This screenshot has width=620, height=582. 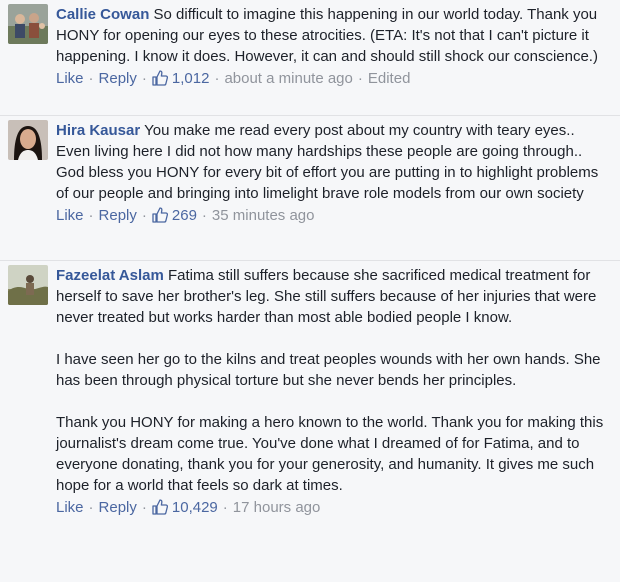 What do you see at coordinates (98, 130) in the screenshot?
I see `comment-author: Hira Kausar` at bounding box center [98, 130].